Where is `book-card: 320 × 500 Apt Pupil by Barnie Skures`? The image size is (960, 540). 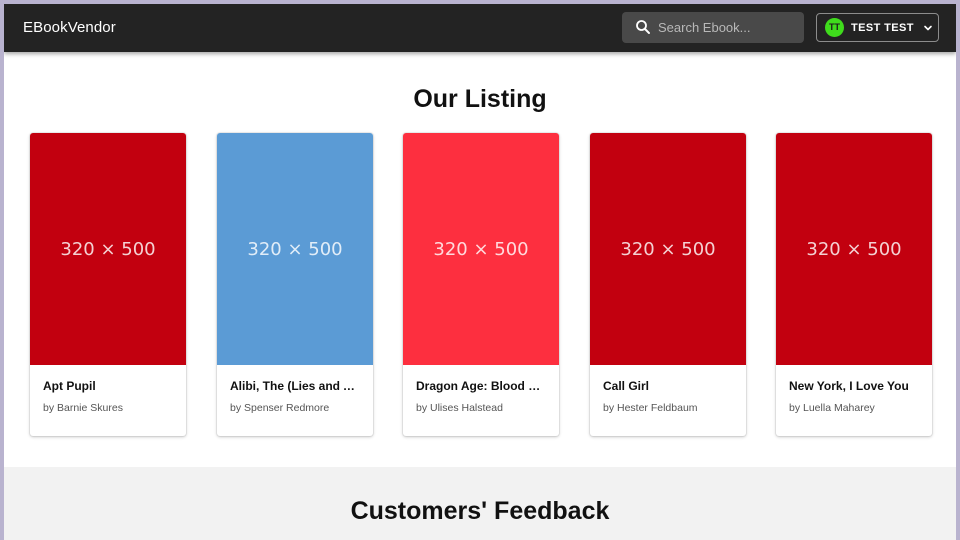 book-card: 320 × 500 Apt Pupil by Barnie Skures is located at coordinates (108, 284).